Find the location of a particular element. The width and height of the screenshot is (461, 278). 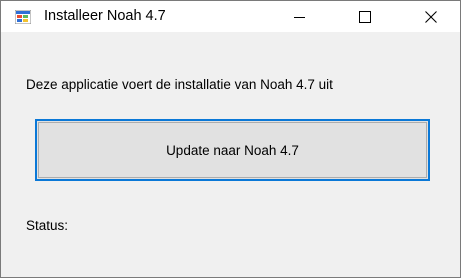

close-button is located at coordinates (431, 16).